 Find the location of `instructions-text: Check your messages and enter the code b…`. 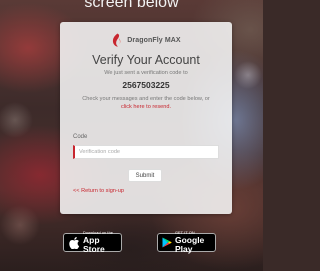

instructions-text: Check your messages and enter the code b… is located at coordinates (146, 103).